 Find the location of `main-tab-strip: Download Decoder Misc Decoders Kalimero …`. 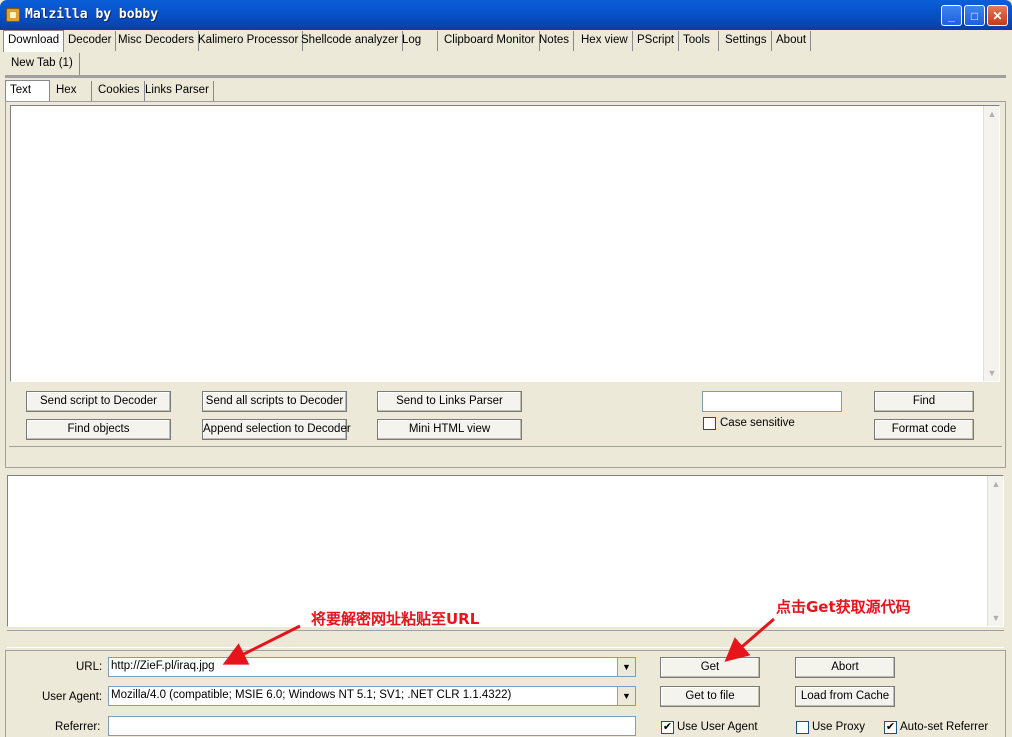

main-tab-strip: Download Decoder Misc Decoders Kalimero … is located at coordinates (506, 41).